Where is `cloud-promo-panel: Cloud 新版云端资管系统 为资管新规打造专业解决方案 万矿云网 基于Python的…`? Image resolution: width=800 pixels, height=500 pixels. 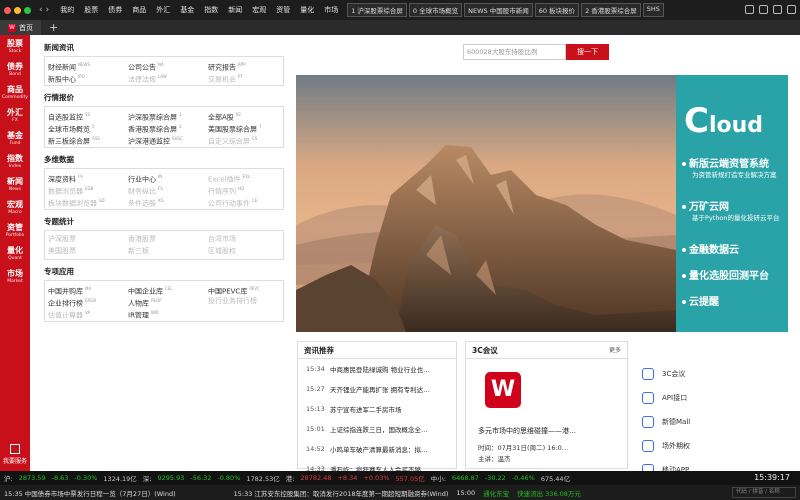 cloud-promo-panel: Cloud 新版云端资管系统 为资管新规打造专业解决方案 万矿云网 基于Python的… is located at coordinates (732, 203).